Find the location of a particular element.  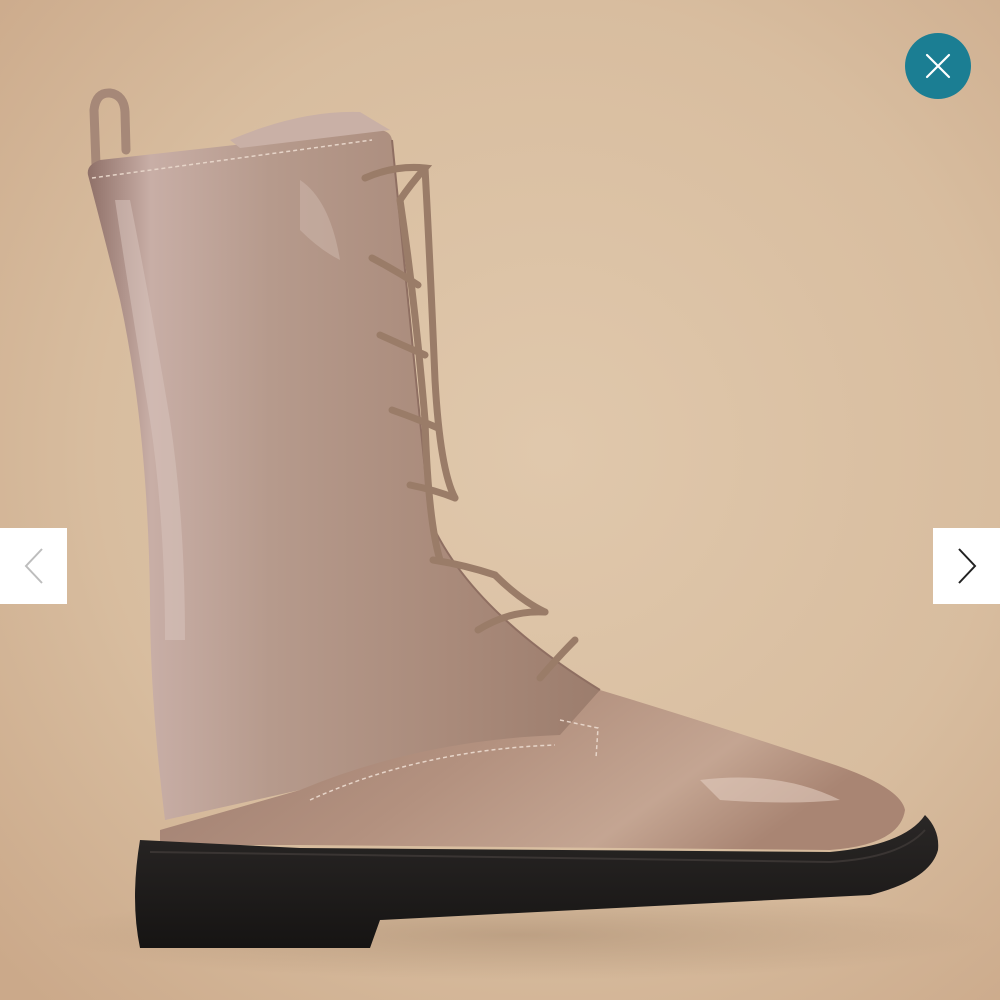

next-image-button is located at coordinates (966, 566).